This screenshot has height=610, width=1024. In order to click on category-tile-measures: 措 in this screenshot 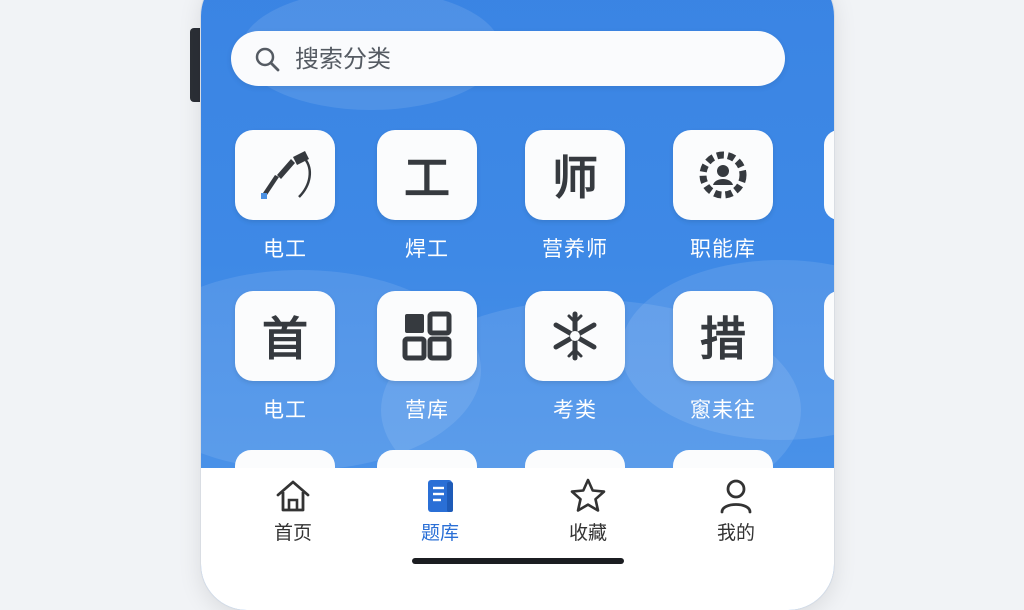, I will do `click(723, 336)`.